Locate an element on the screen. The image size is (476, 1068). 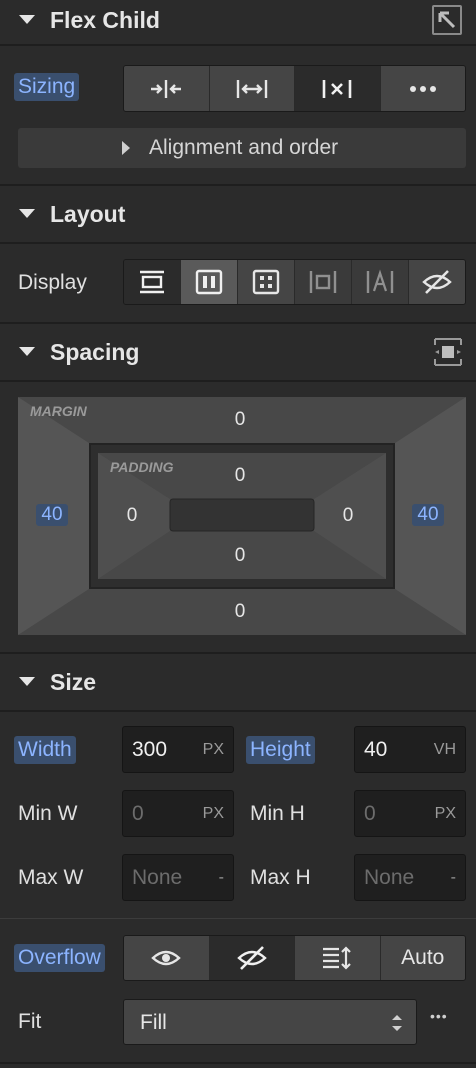
scroll-icon is located at coordinates (337, 958).